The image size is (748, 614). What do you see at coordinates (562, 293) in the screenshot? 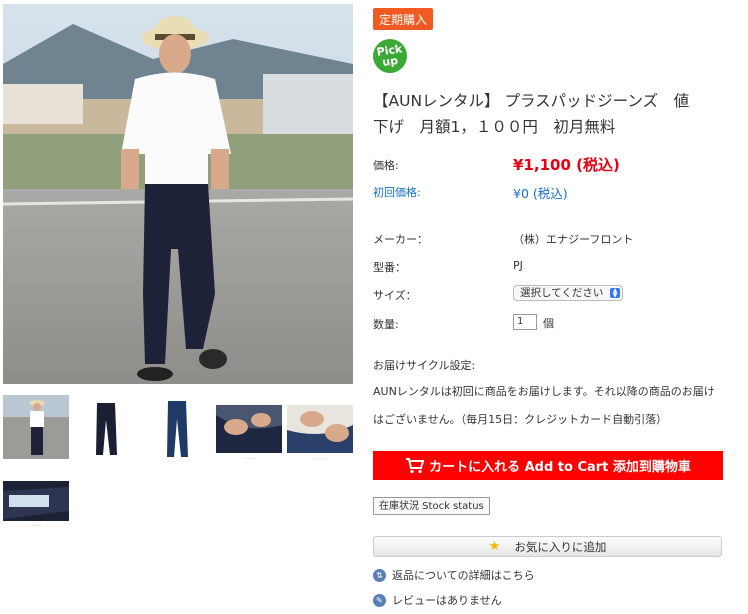
I see `size-select-value: 選択してください` at bounding box center [562, 293].